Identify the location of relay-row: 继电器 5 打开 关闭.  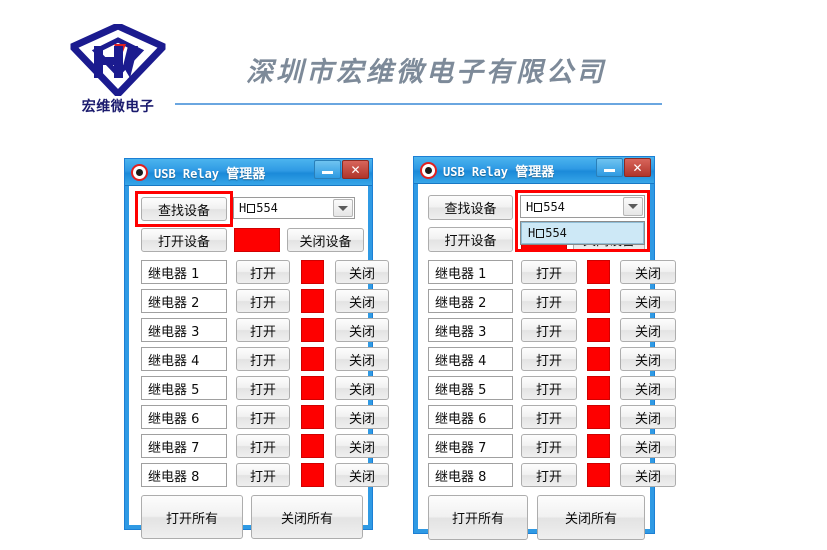
(265, 388).